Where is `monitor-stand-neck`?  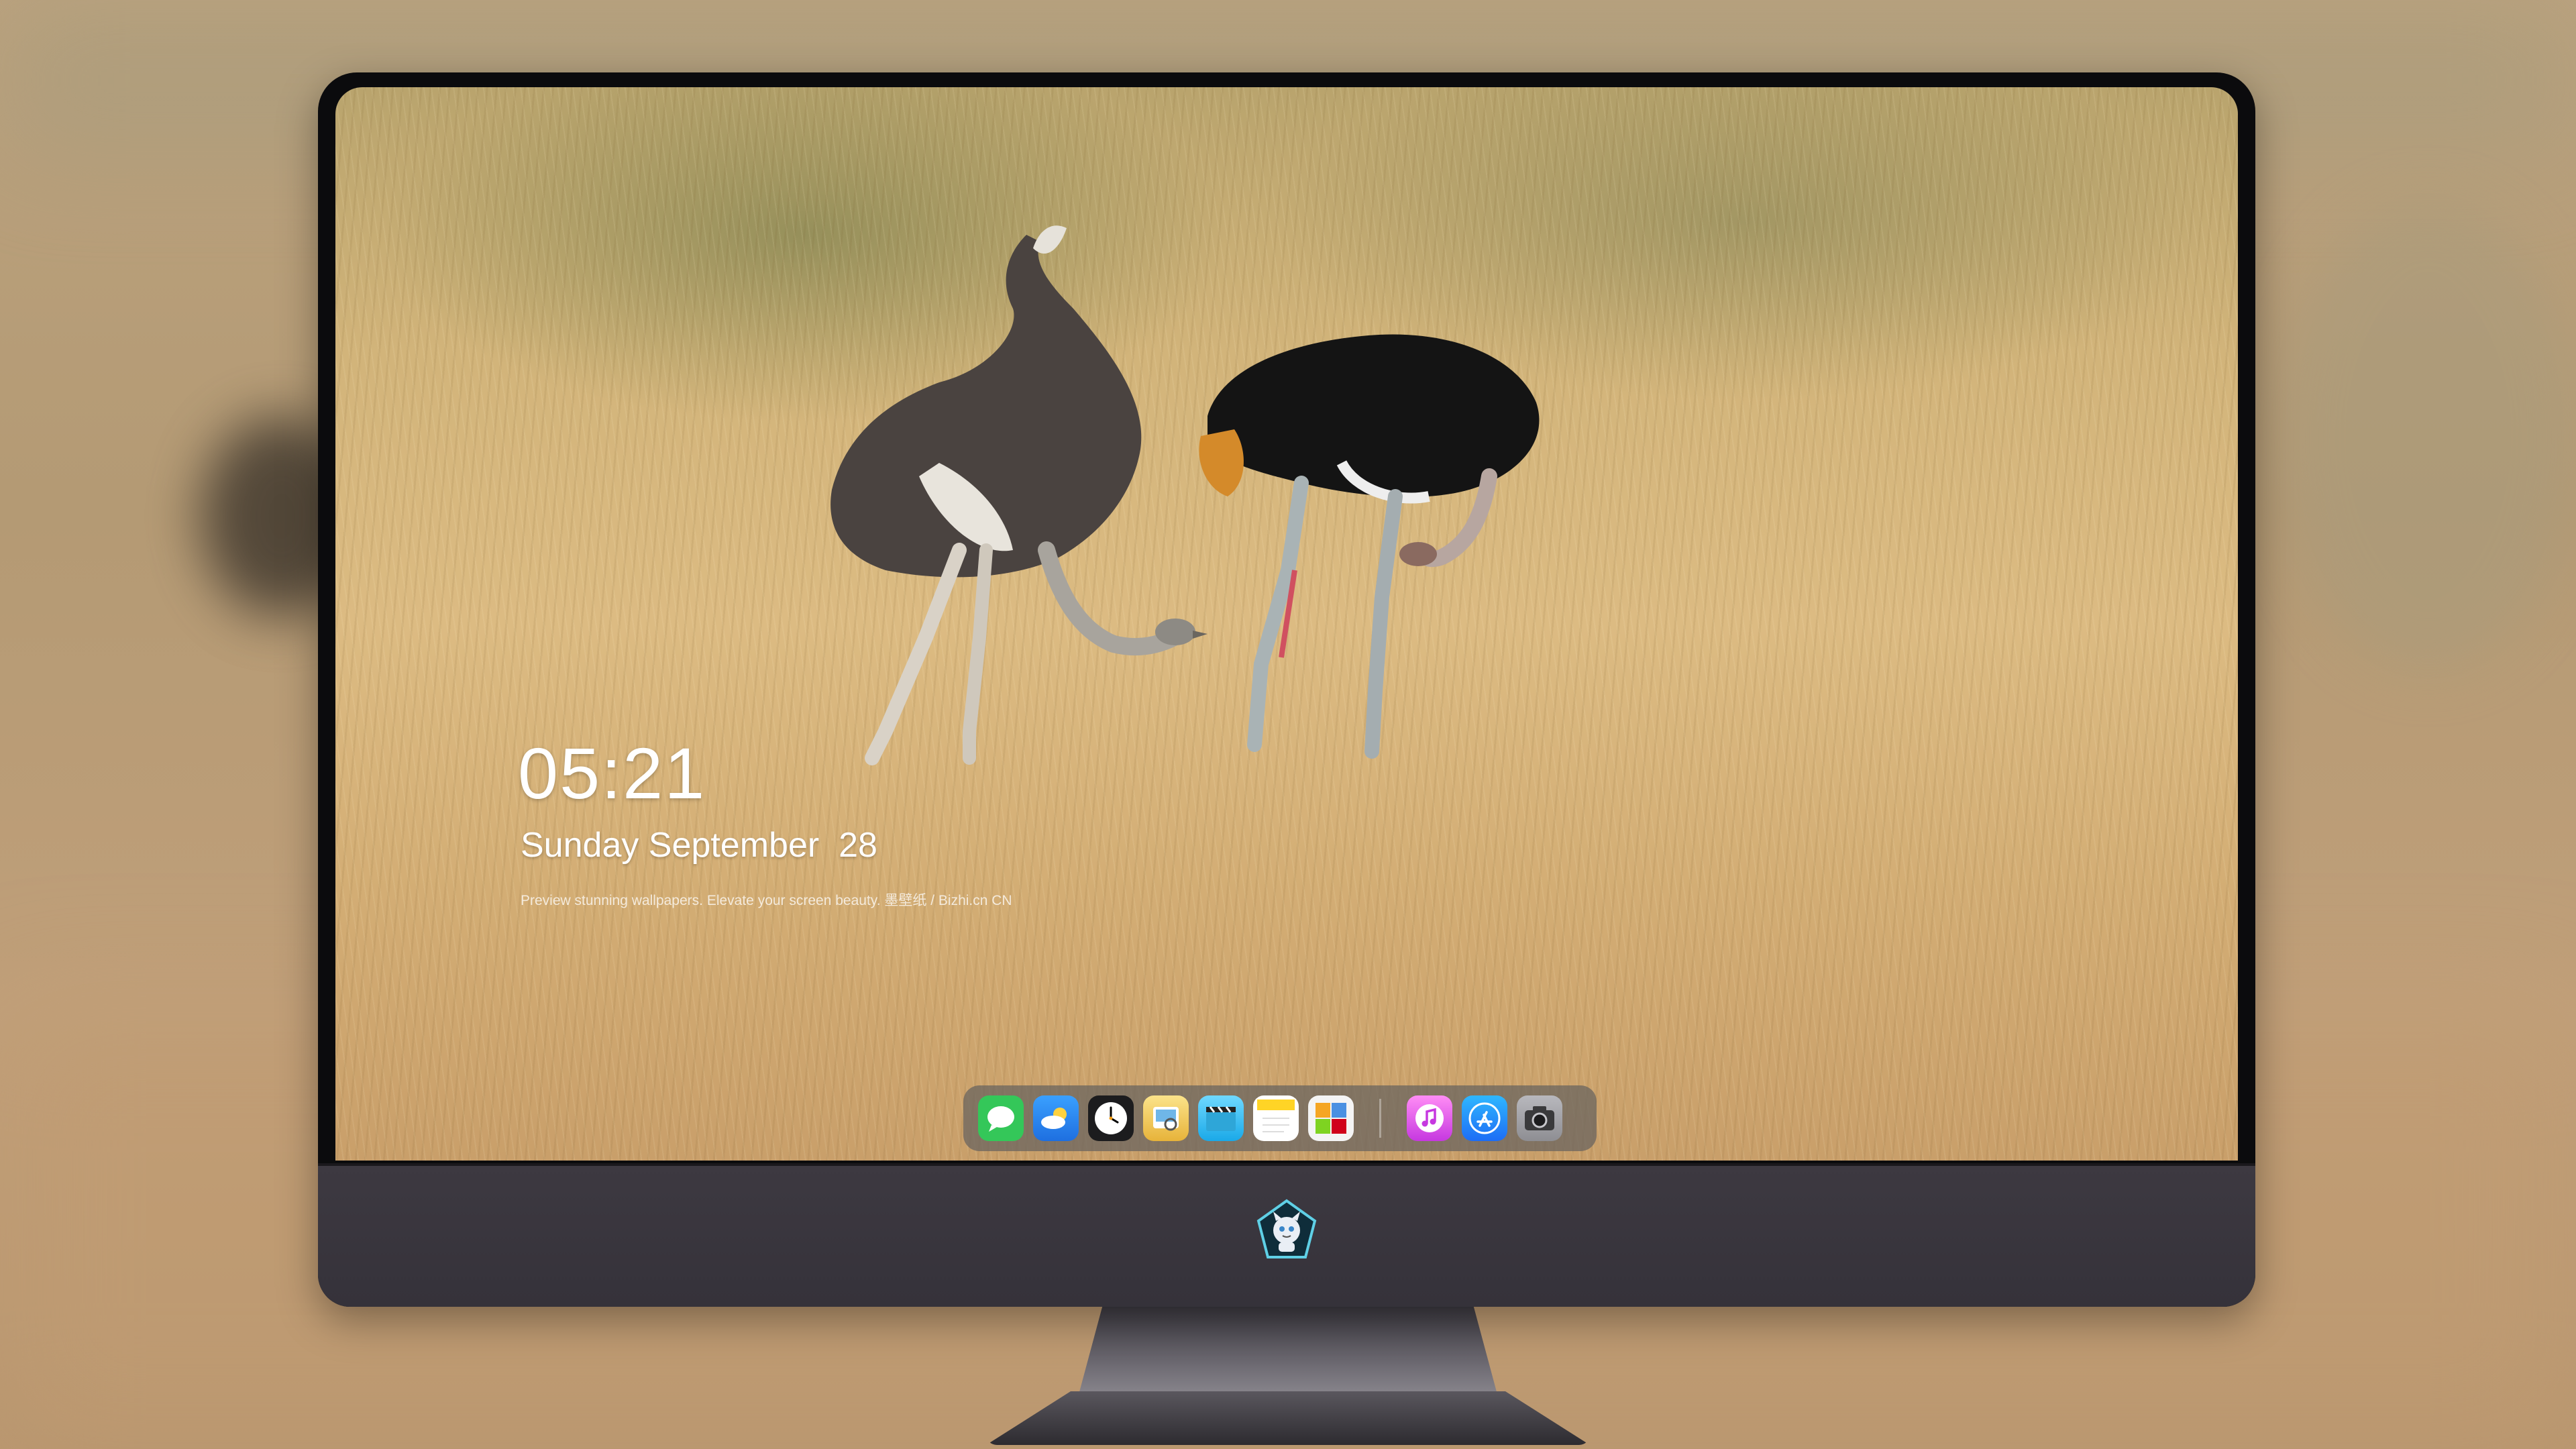 monitor-stand-neck is located at coordinates (1288, 1352).